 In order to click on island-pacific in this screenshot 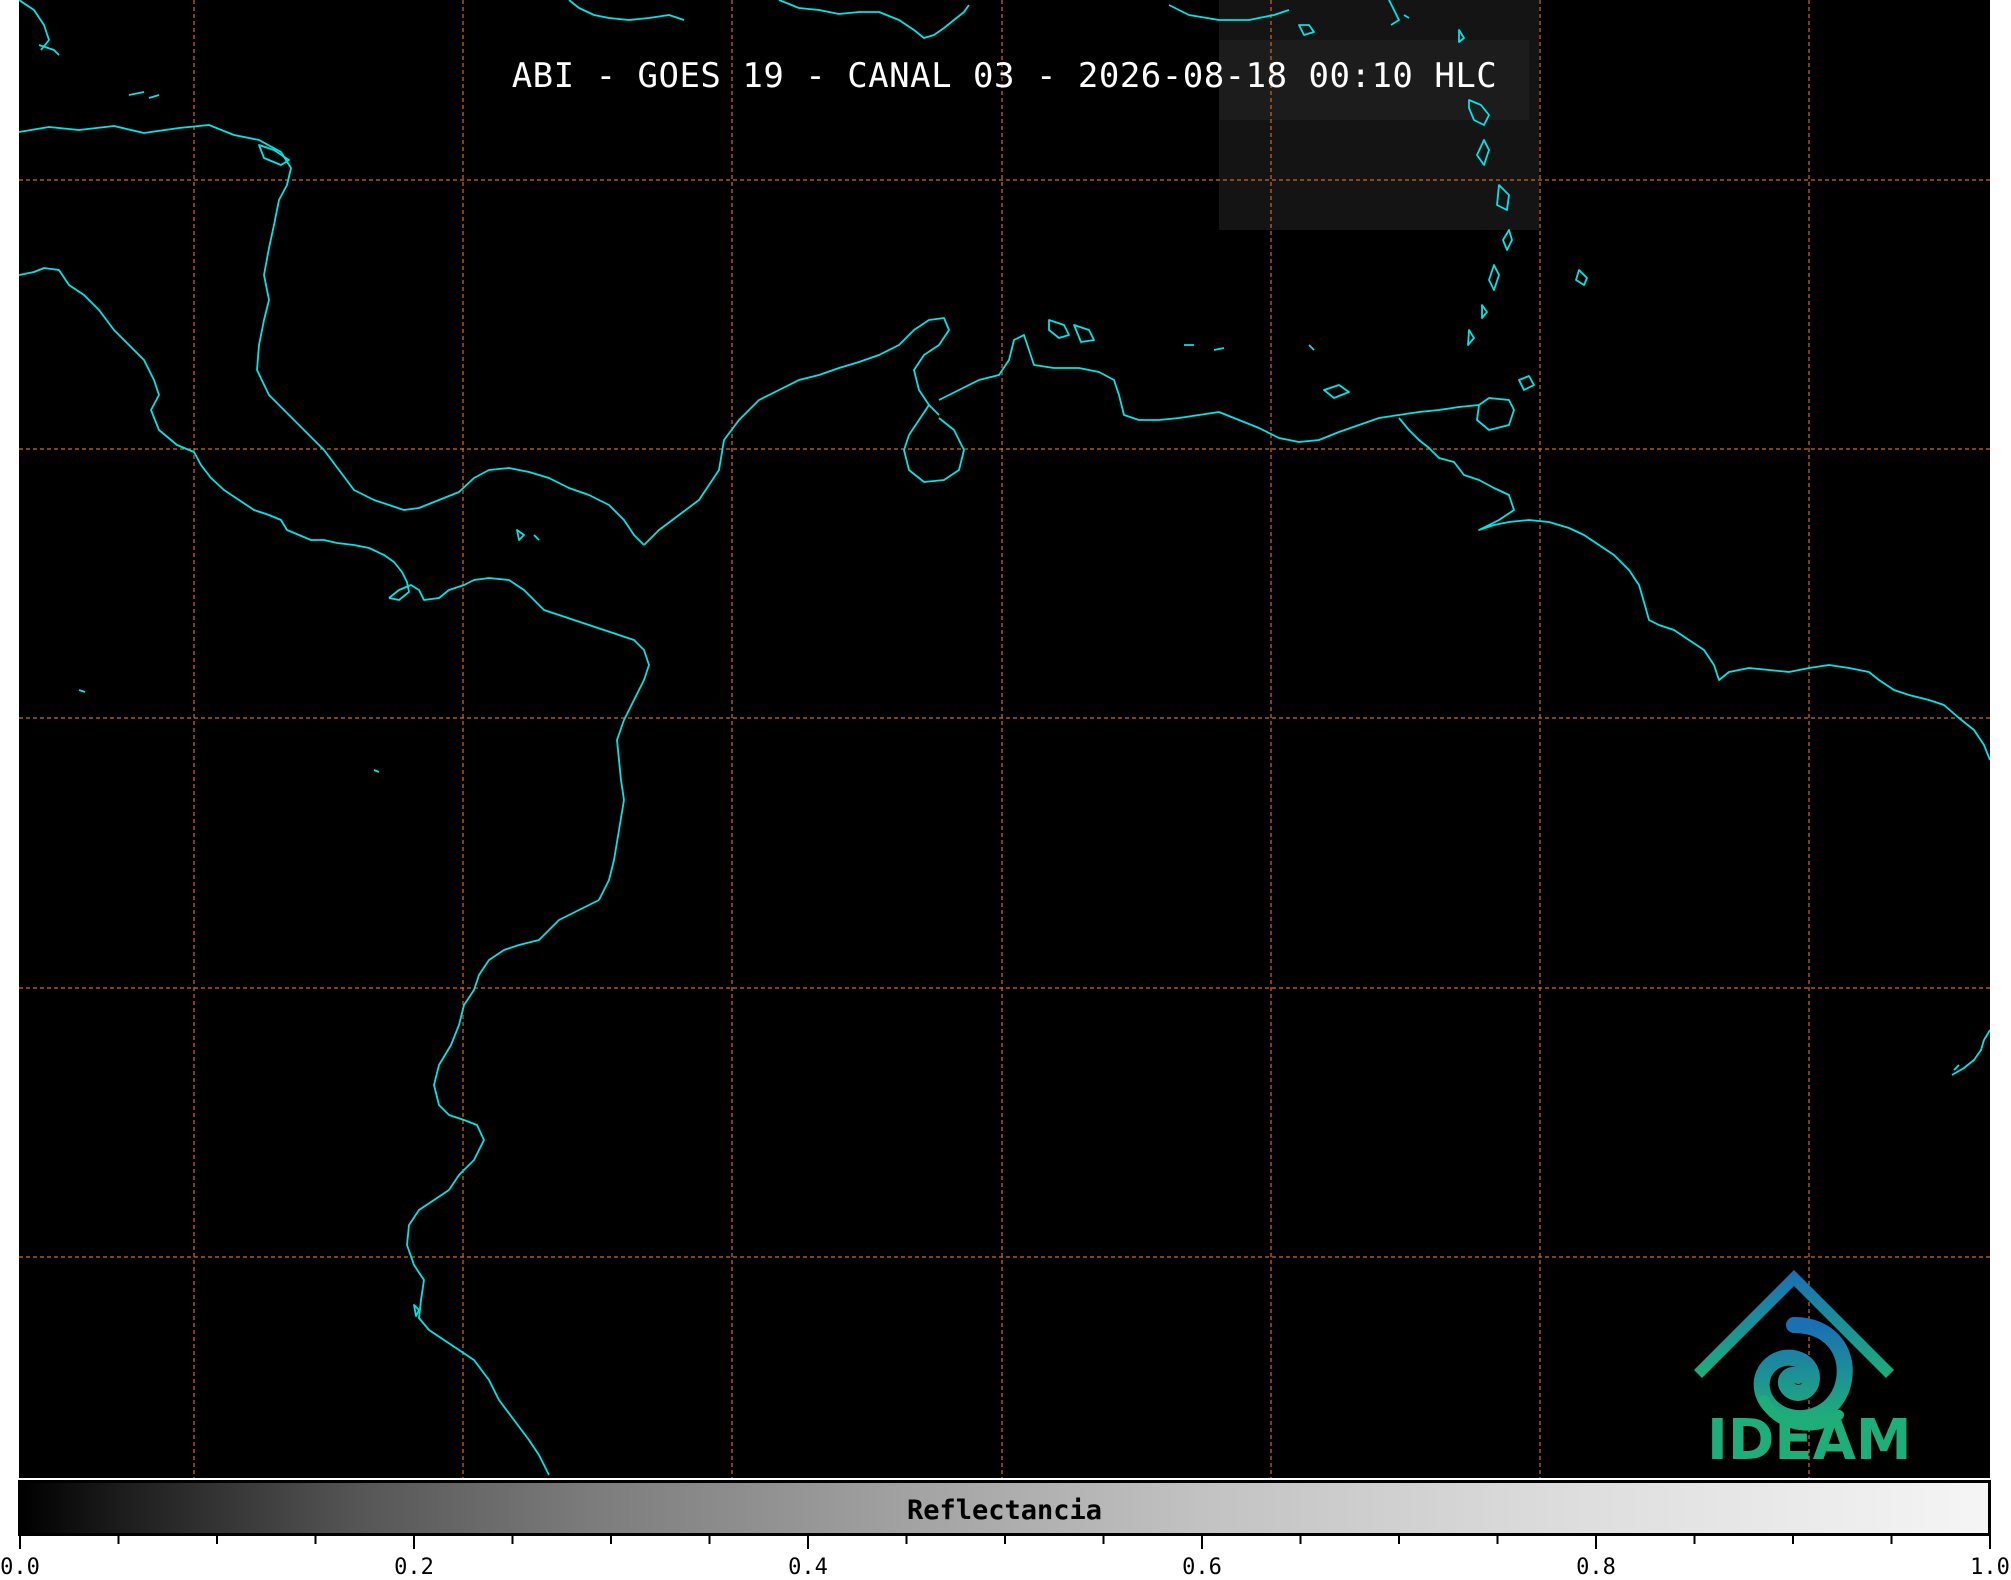, I will do `click(229, 731)`.